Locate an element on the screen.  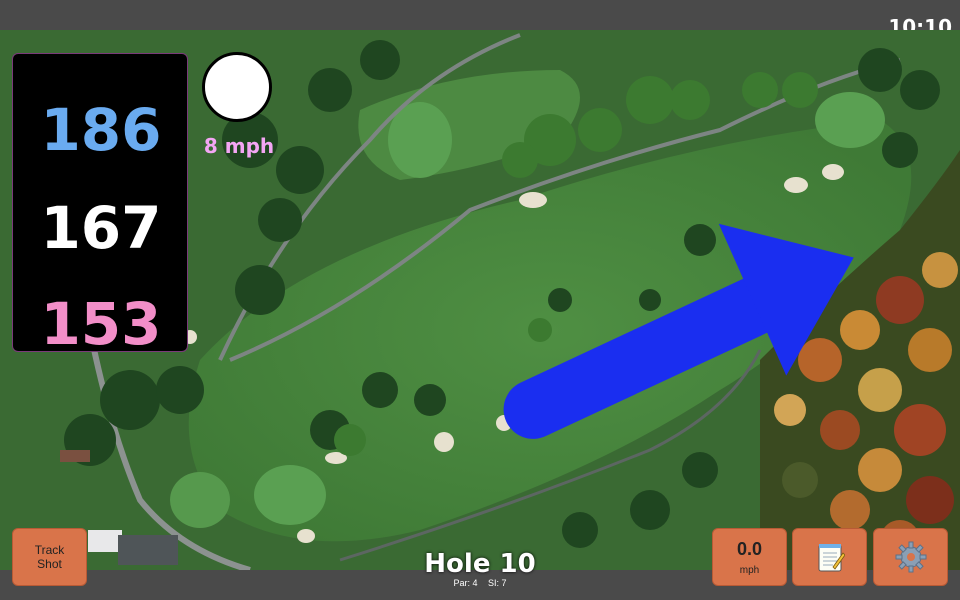
wind-arrow-icon is located at coordinates (678, 331).